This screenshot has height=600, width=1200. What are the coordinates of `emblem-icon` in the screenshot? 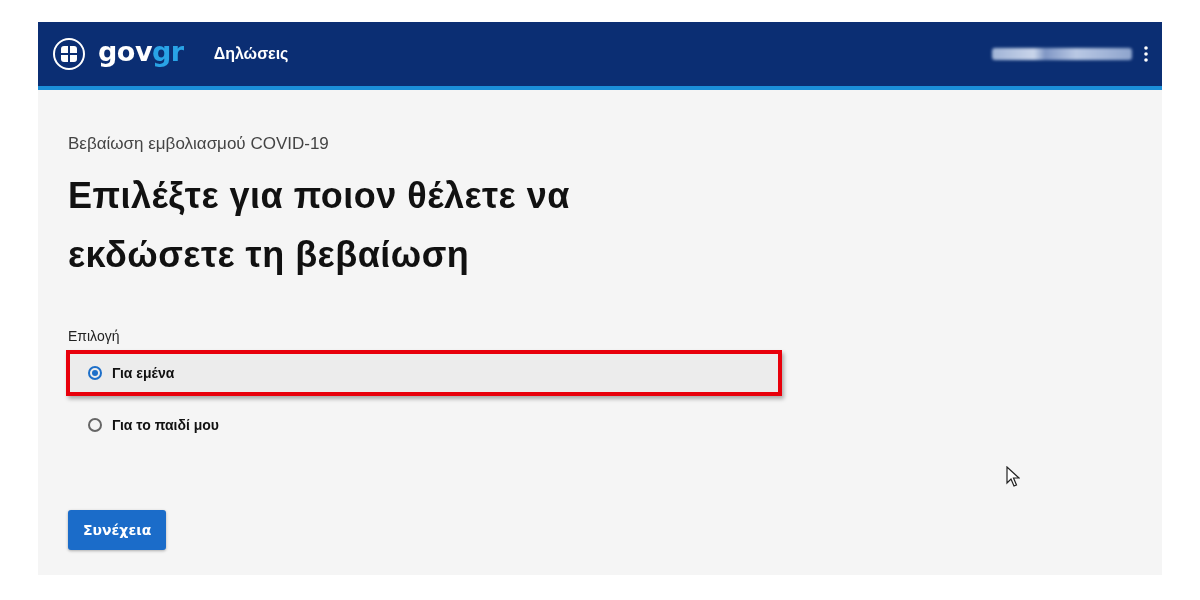 It's located at (69, 54).